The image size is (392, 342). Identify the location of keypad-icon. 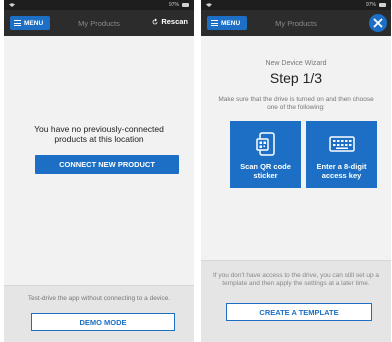
(341, 144).